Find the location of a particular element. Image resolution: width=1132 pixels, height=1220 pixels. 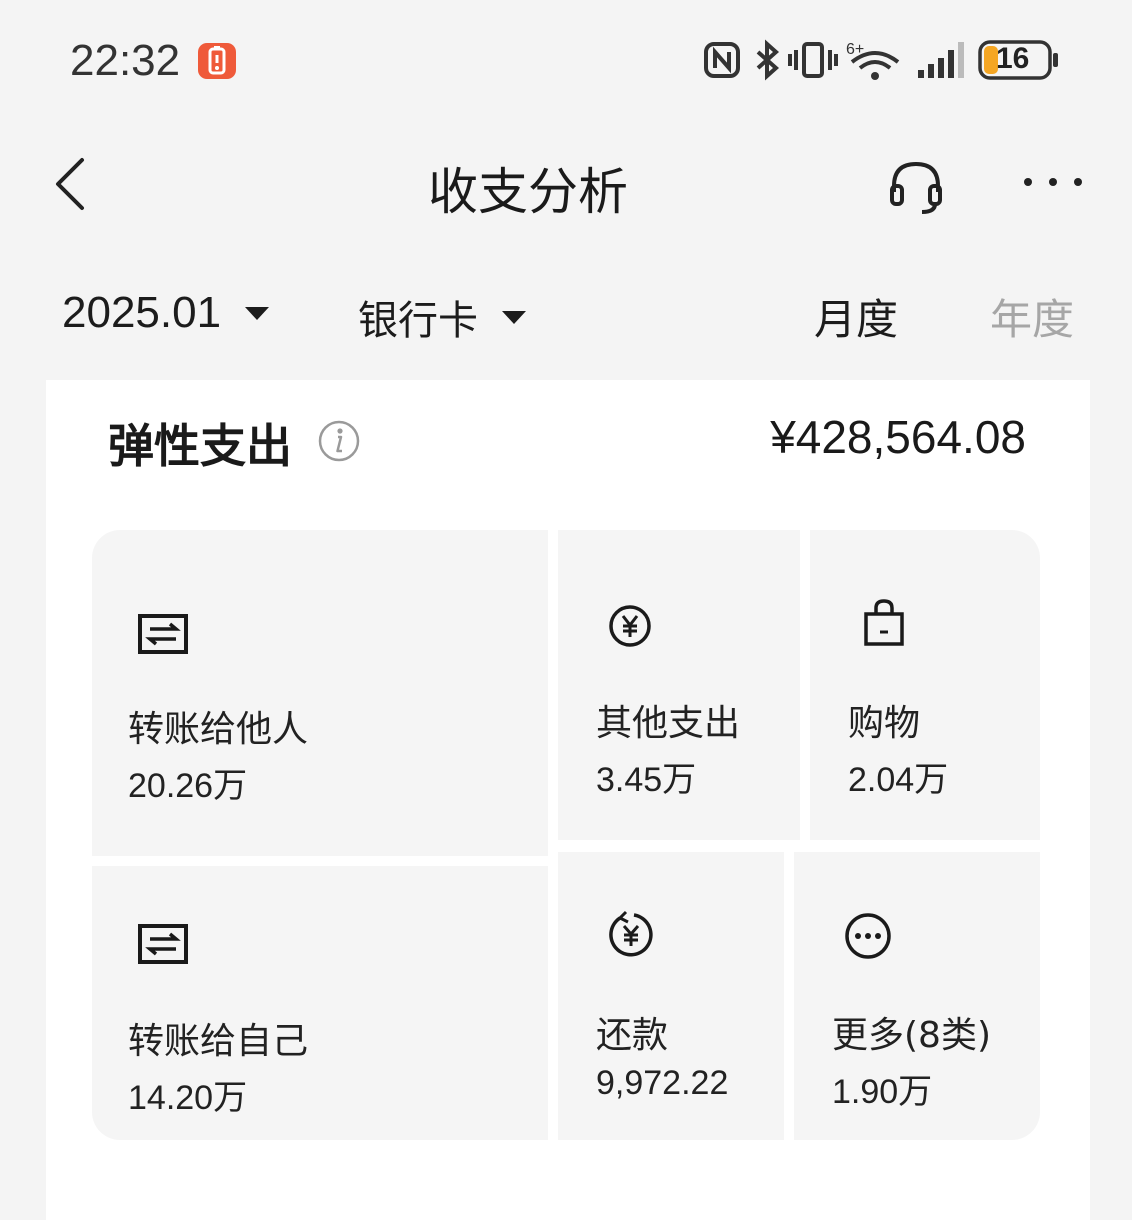

category-value: 9,972.22 is located at coordinates (662, 1083).